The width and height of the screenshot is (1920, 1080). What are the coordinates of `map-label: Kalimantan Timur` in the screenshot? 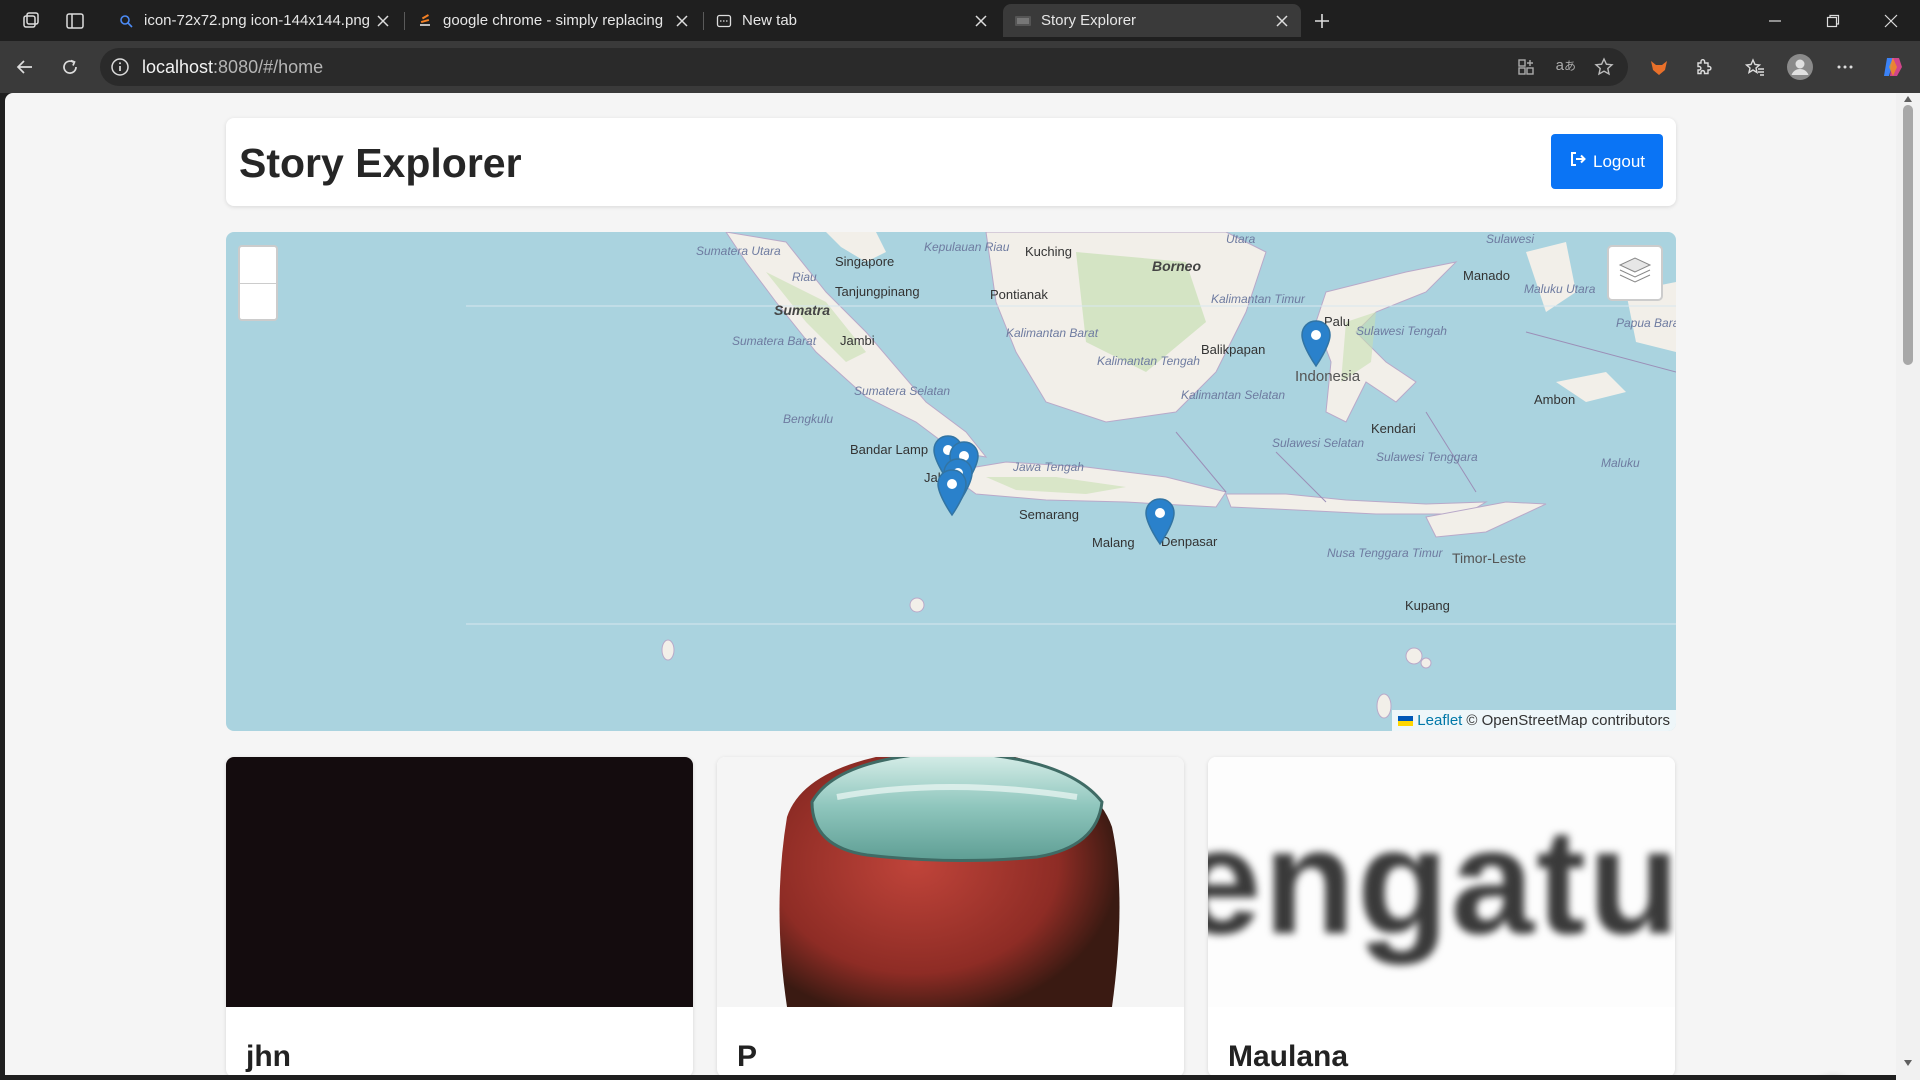 It's located at (1258, 299).